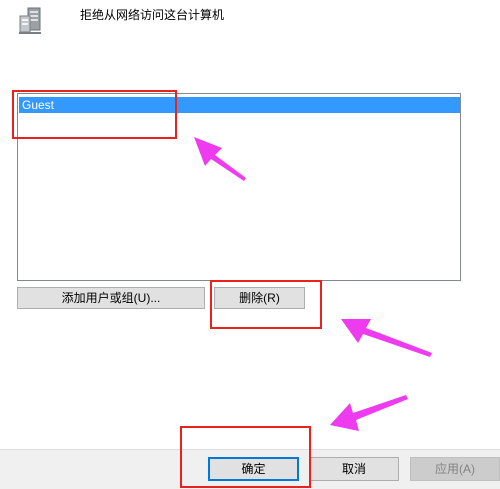 This screenshot has height=489, width=500. Describe the element at coordinates (354, 469) in the screenshot. I see `cancel-button: 取消` at that location.